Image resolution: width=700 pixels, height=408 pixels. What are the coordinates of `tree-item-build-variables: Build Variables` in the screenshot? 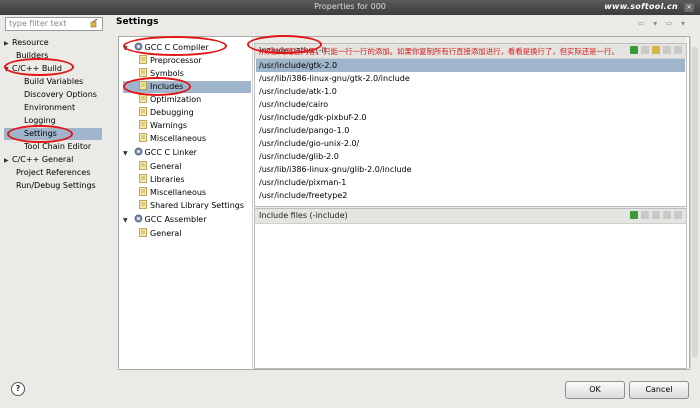 It's located at (53, 82).